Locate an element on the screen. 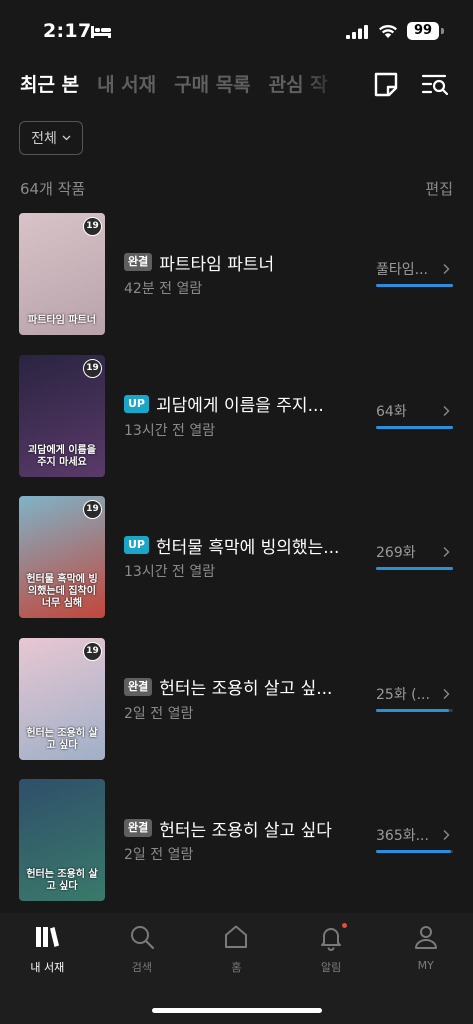 The image size is (473, 1024). library-icon is located at coordinates (48, 937).